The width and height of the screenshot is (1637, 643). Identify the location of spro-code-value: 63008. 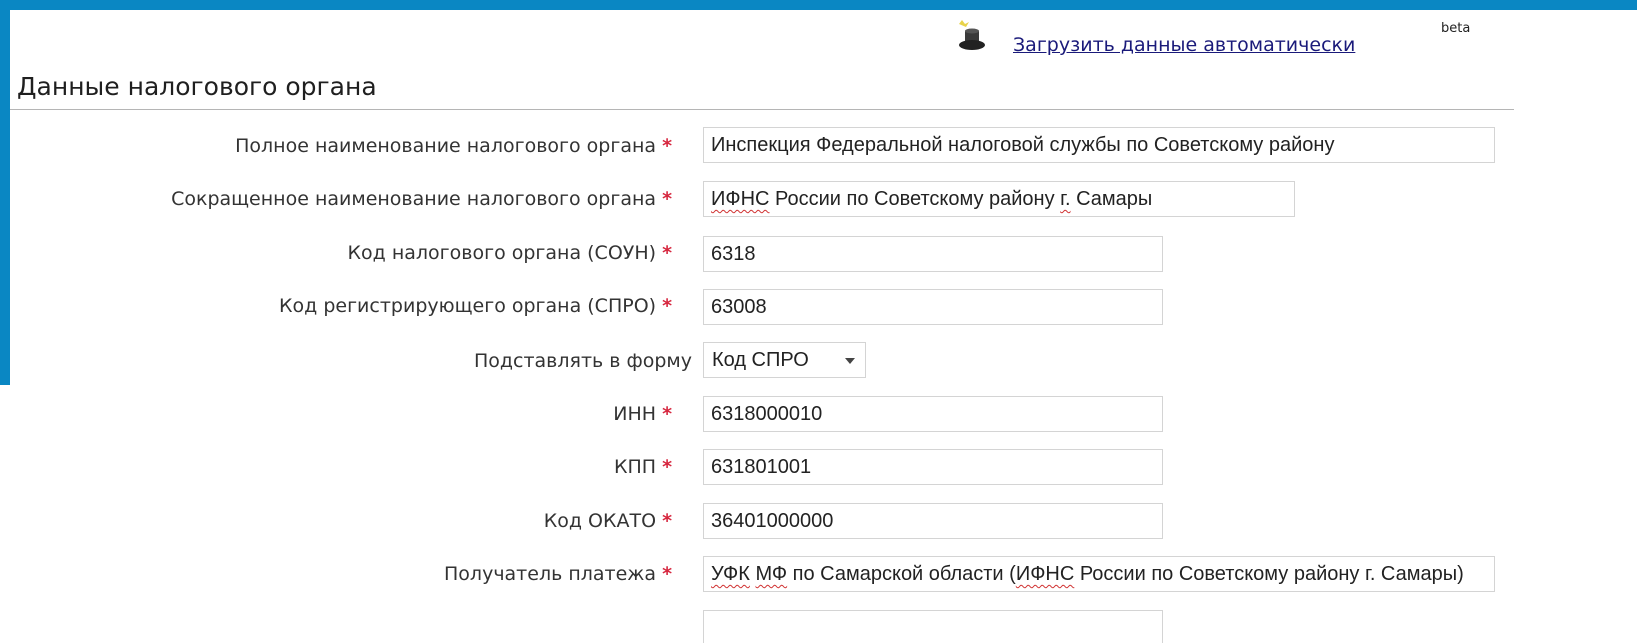
(739, 307).